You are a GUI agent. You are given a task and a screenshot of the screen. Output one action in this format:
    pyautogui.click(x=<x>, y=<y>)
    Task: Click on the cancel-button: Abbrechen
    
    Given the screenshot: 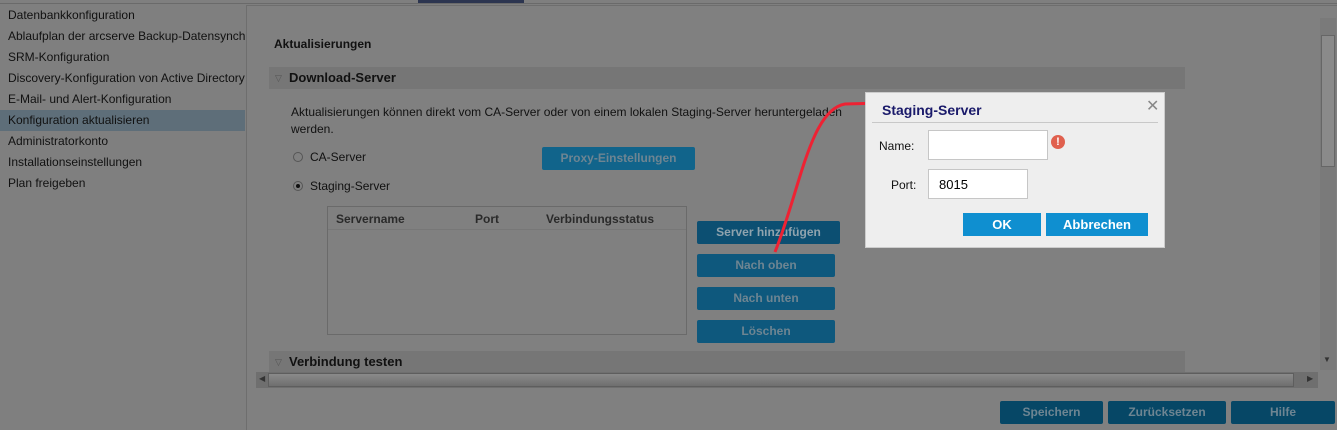 What is the action you would take?
    pyautogui.click(x=1097, y=224)
    